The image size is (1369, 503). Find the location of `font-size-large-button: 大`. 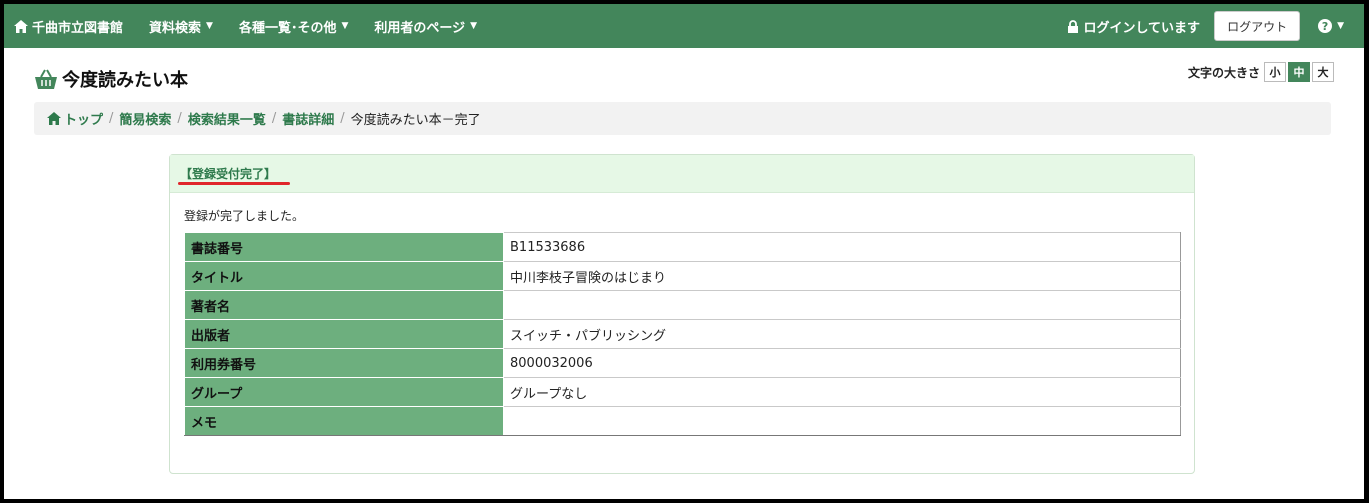

font-size-large-button: 大 is located at coordinates (1323, 72).